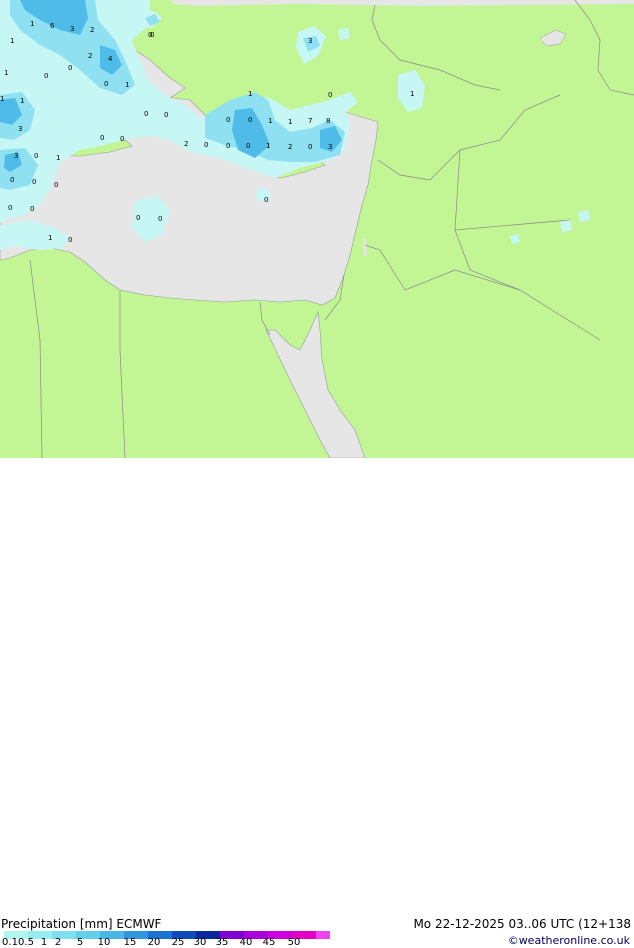 This screenshot has height=948, width=634. I want to click on precip-label: 4, so click(110, 59).